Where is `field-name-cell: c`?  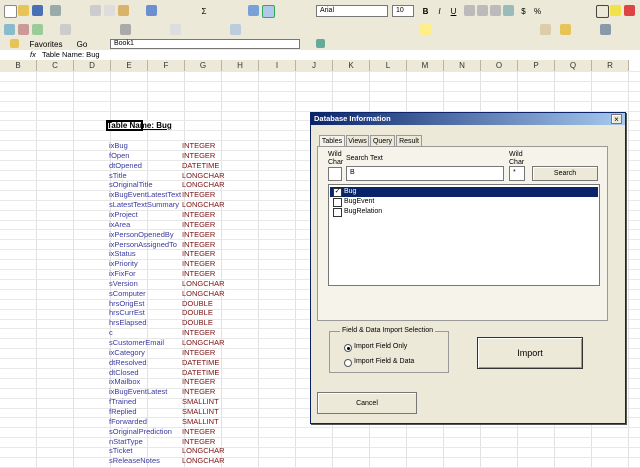
field-name-cell: c is located at coordinates (111, 333).